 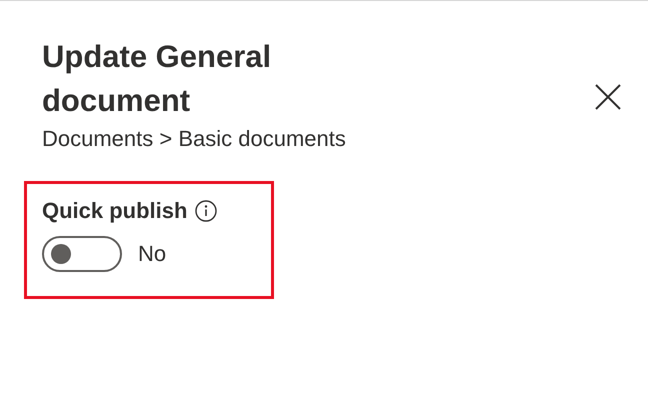 I want to click on toggle-state-label: No, so click(x=152, y=254).